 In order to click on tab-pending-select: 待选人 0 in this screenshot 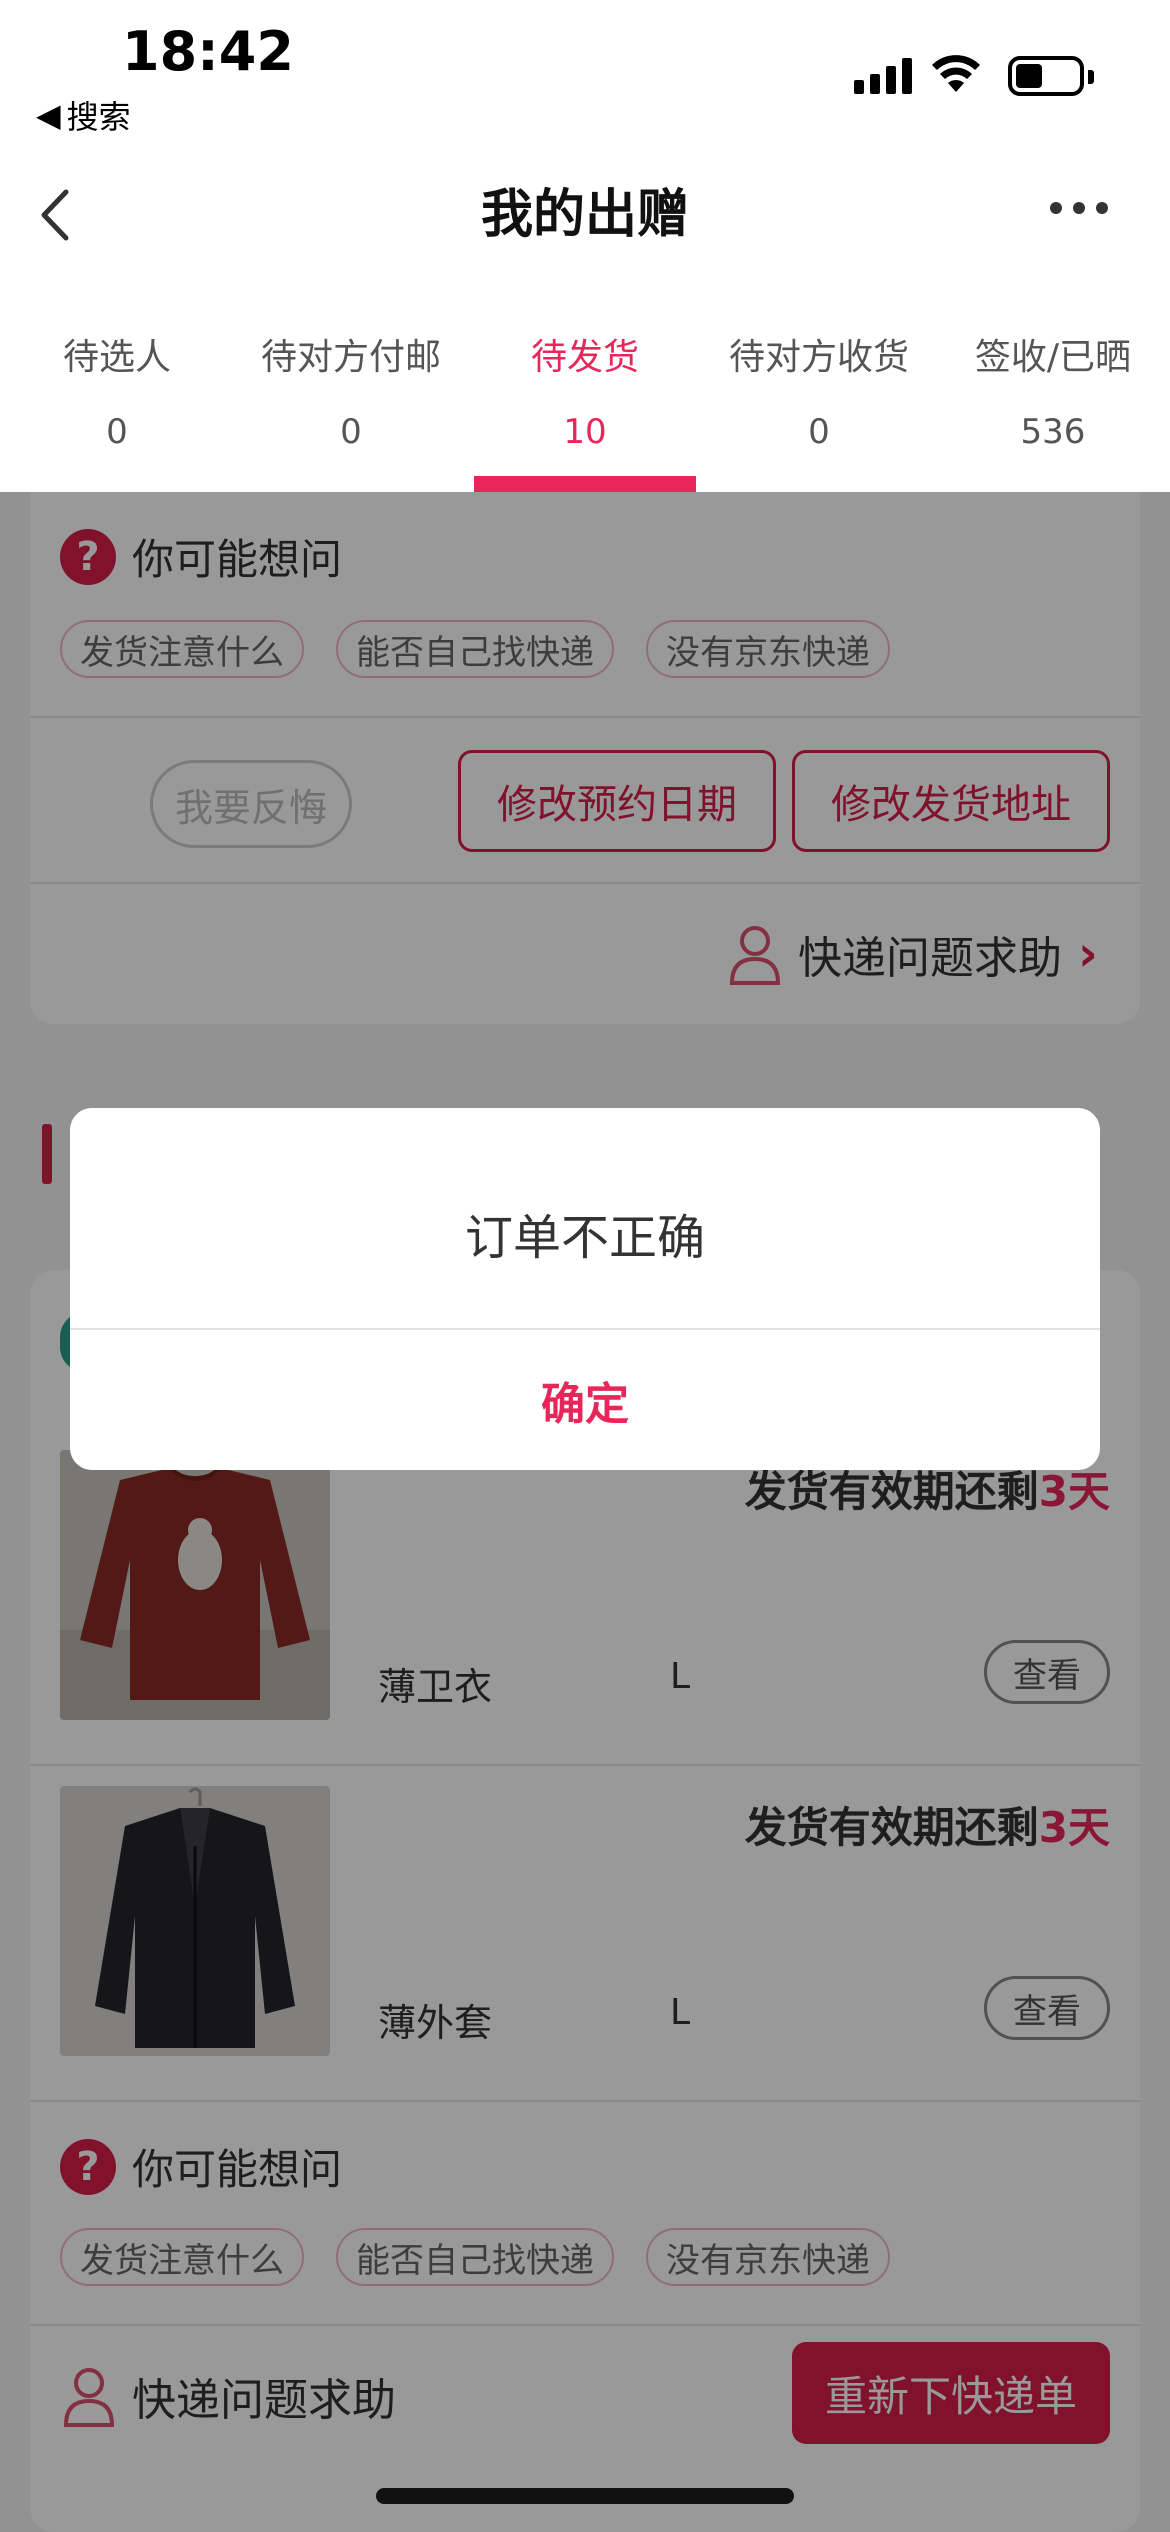, I will do `click(117, 386)`.